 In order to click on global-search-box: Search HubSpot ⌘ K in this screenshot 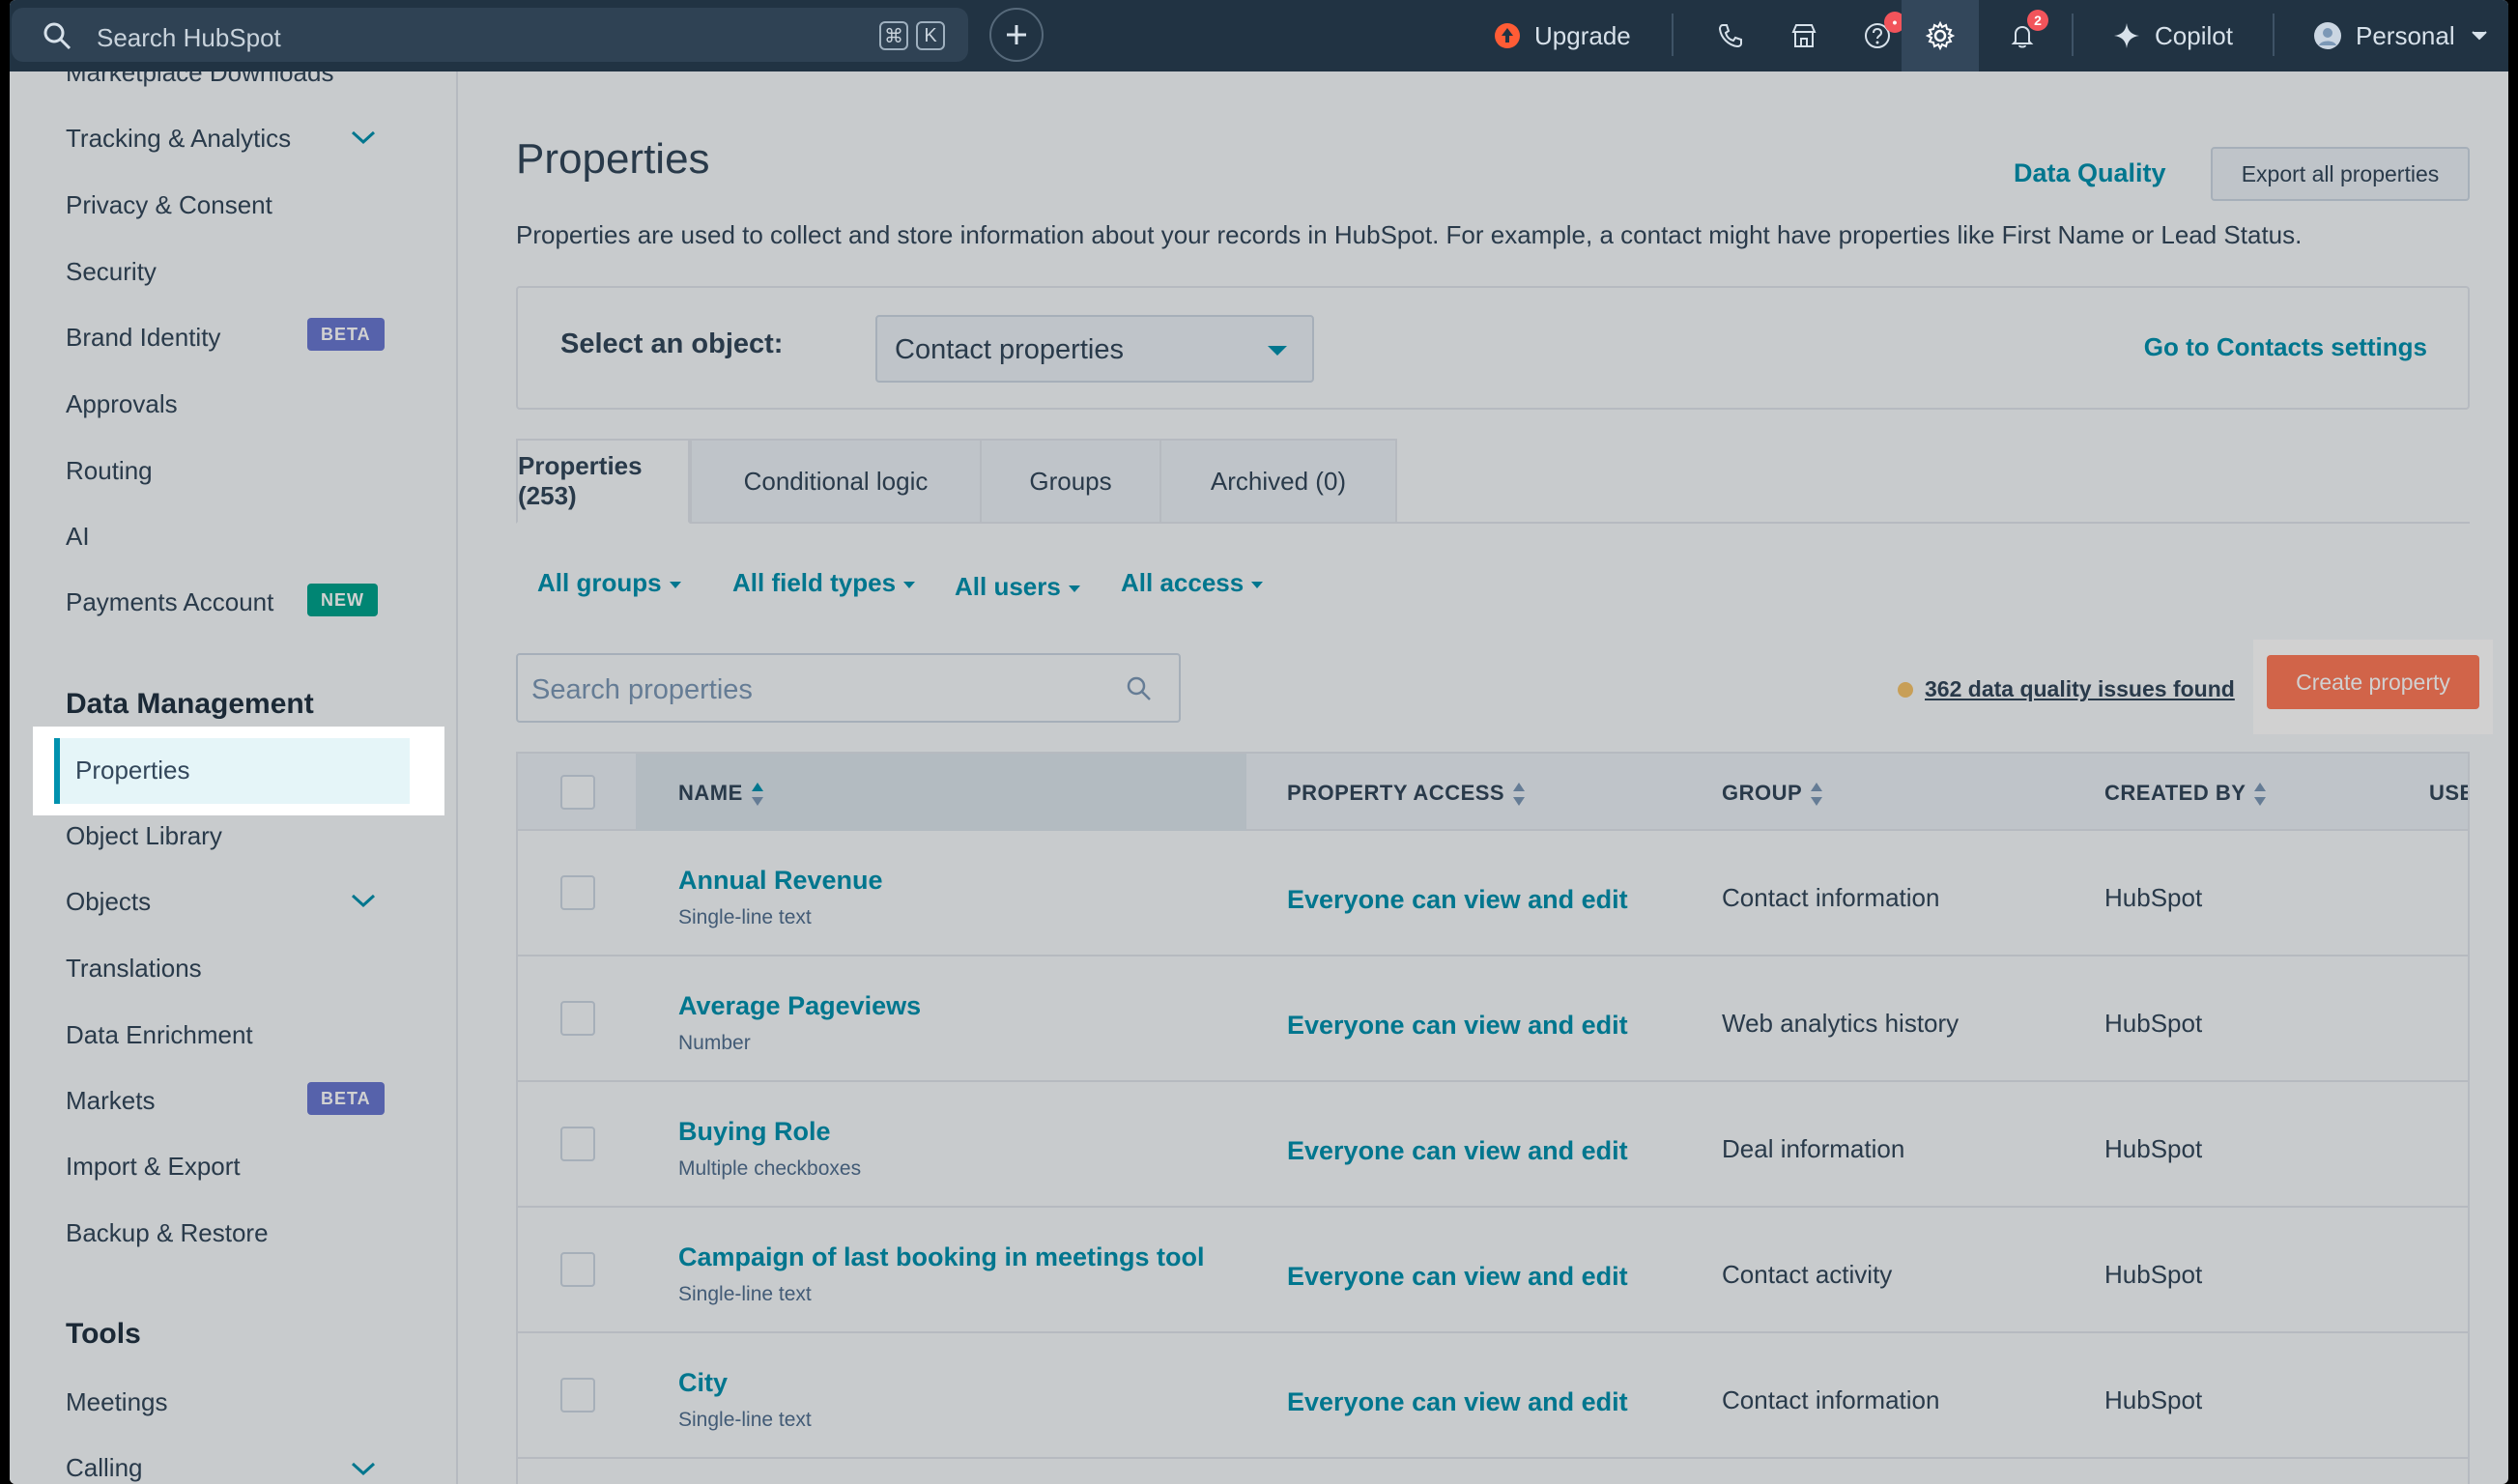, I will do `click(490, 35)`.